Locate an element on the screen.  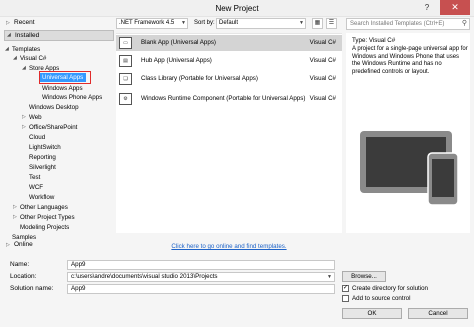
sort-select: Default ▼ is located at coordinates (261, 23).